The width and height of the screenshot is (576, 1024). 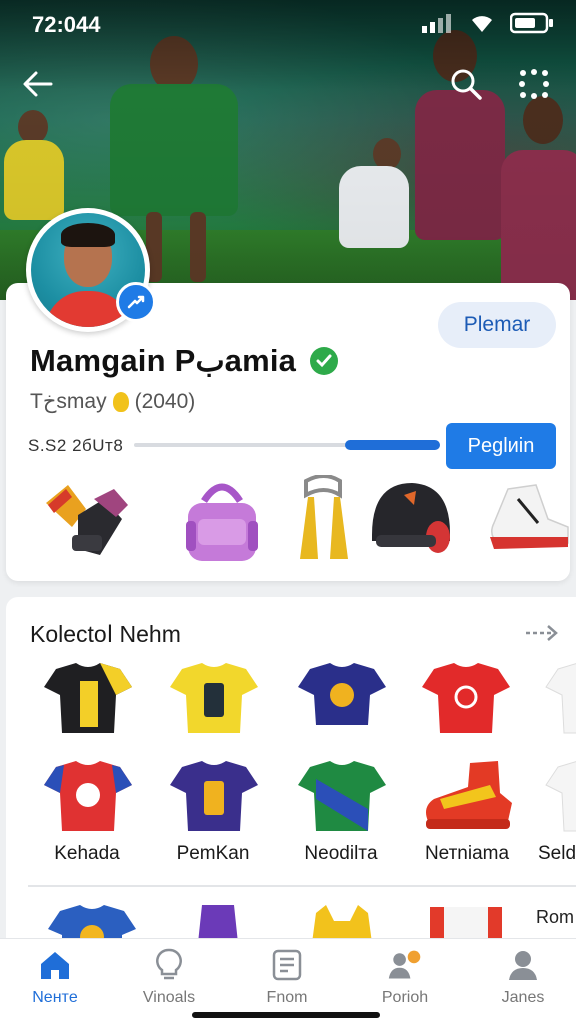 I want to click on status-bar: 72:044, so click(x=288, y=24).